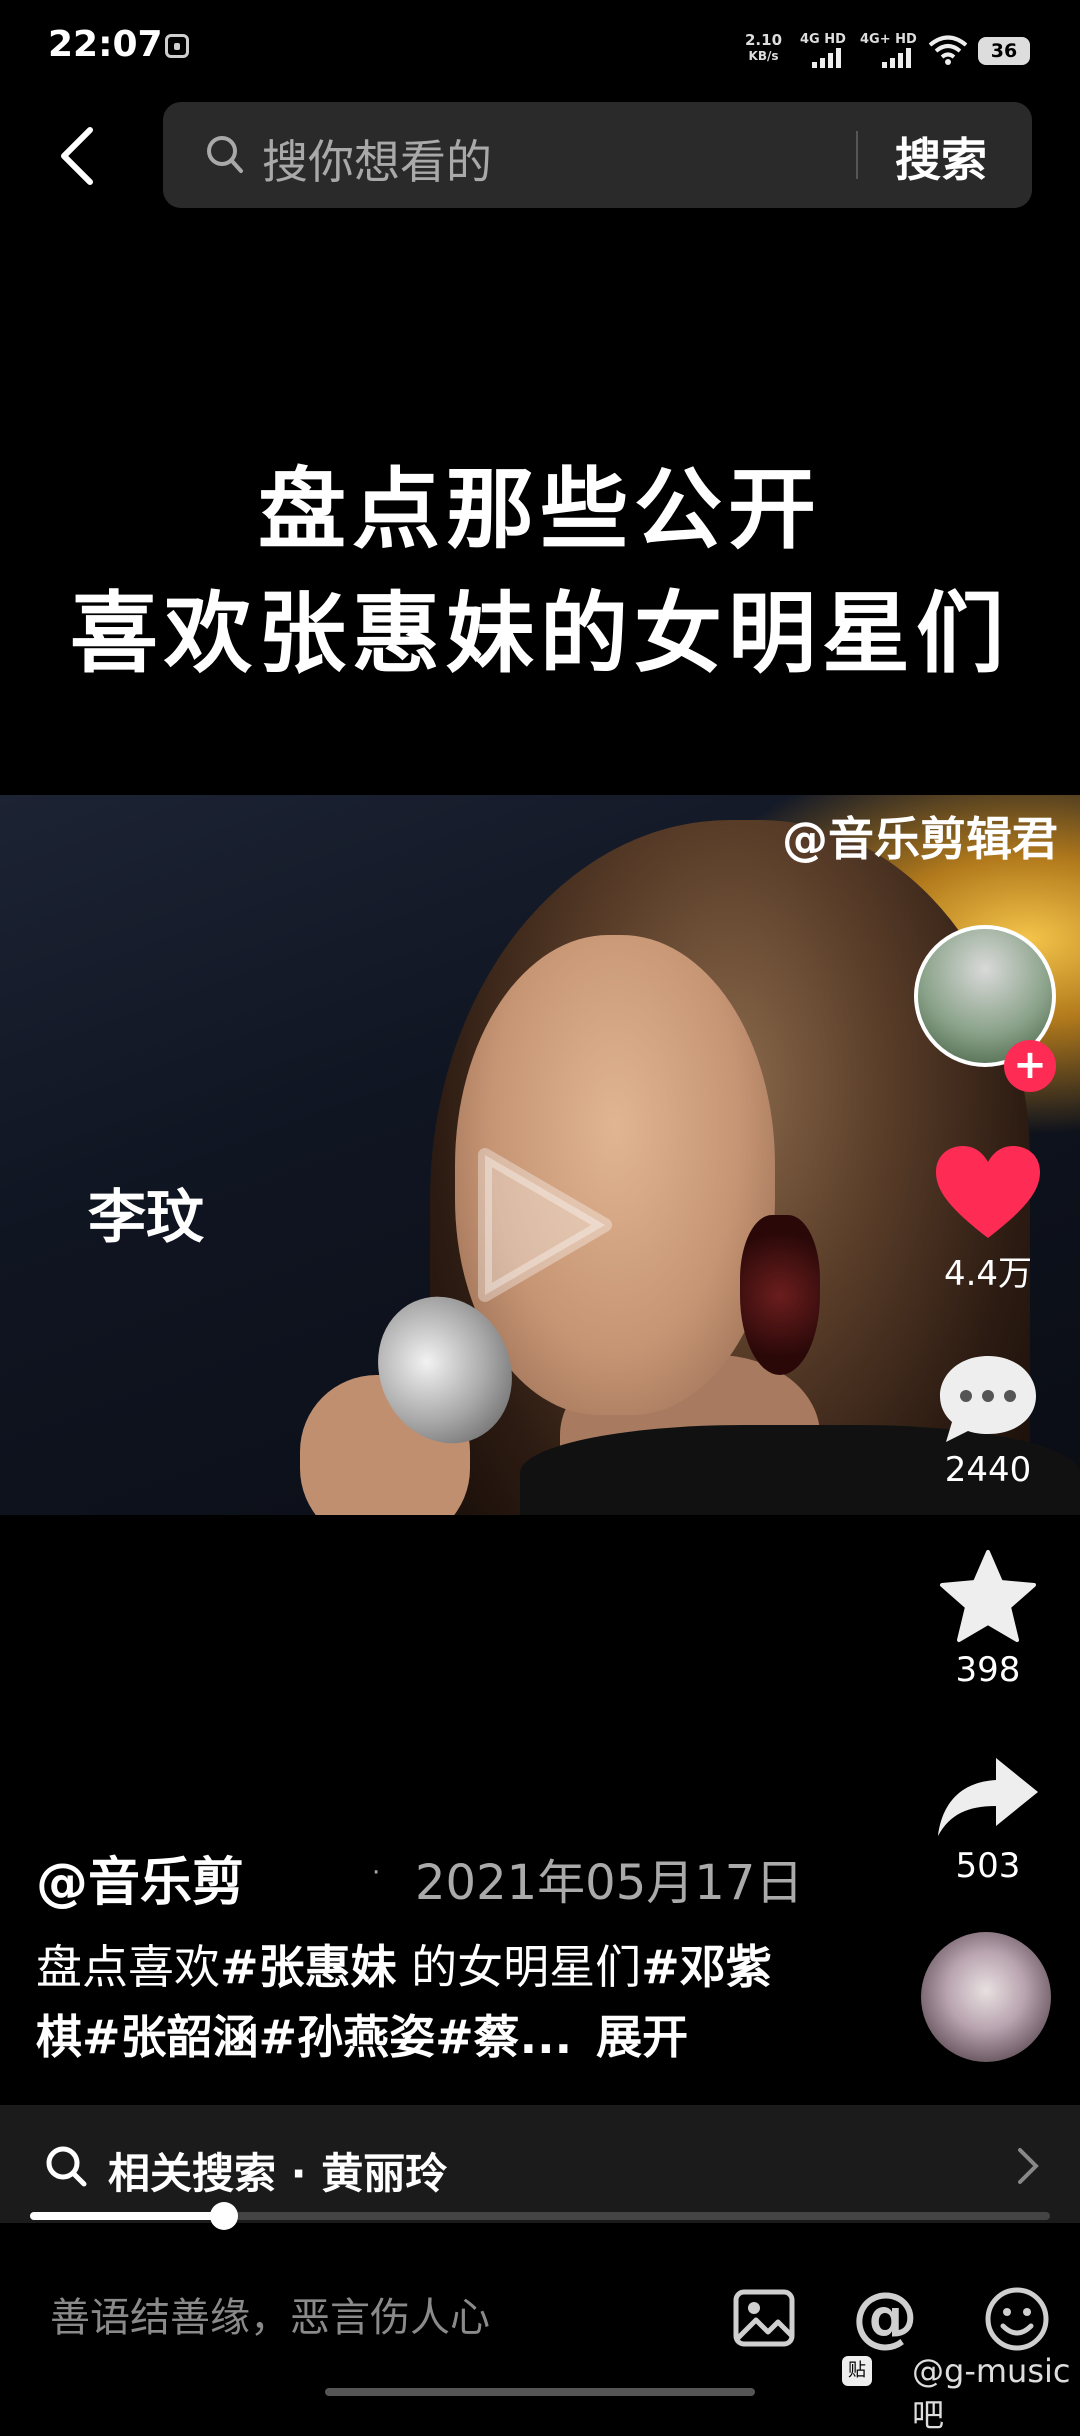 The width and height of the screenshot is (1080, 2436). Describe the element at coordinates (920, 839) in the screenshot. I see `video-watermark: @音乐剪辑君` at that location.